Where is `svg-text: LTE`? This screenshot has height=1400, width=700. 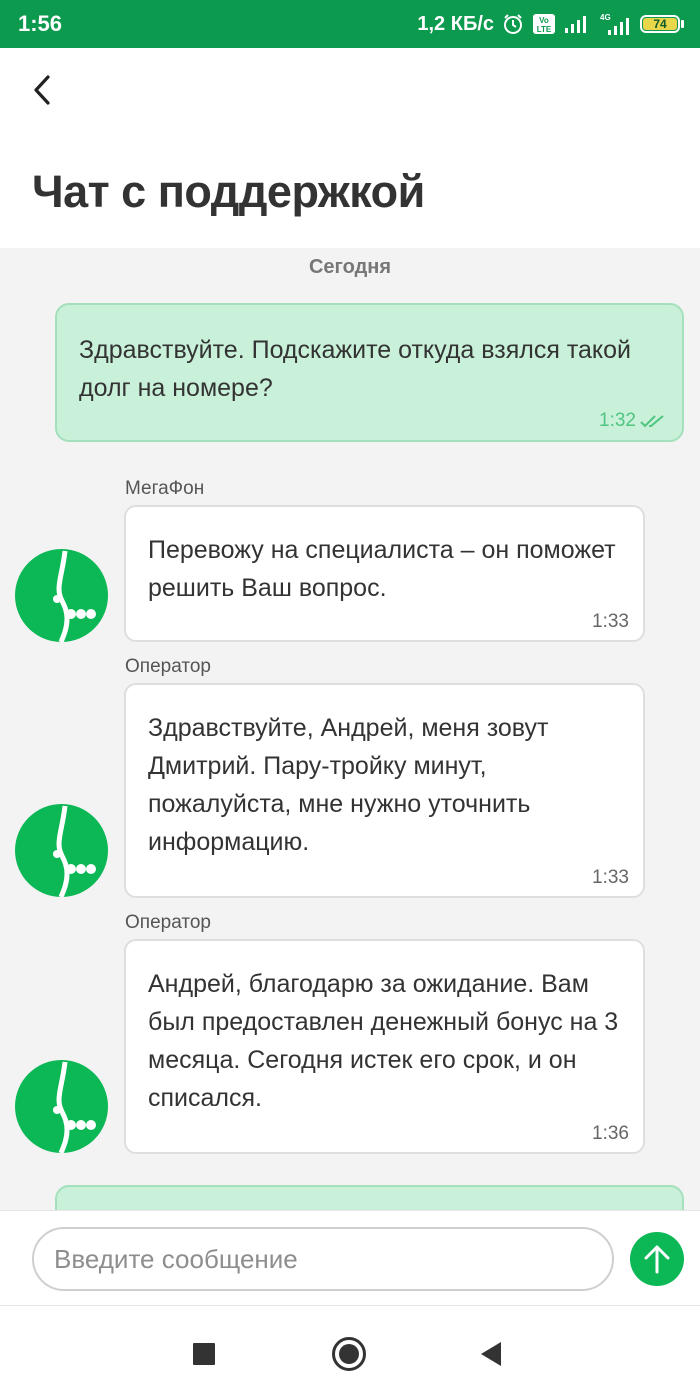
svg-text: LTE is located at coordinates (544, 29).